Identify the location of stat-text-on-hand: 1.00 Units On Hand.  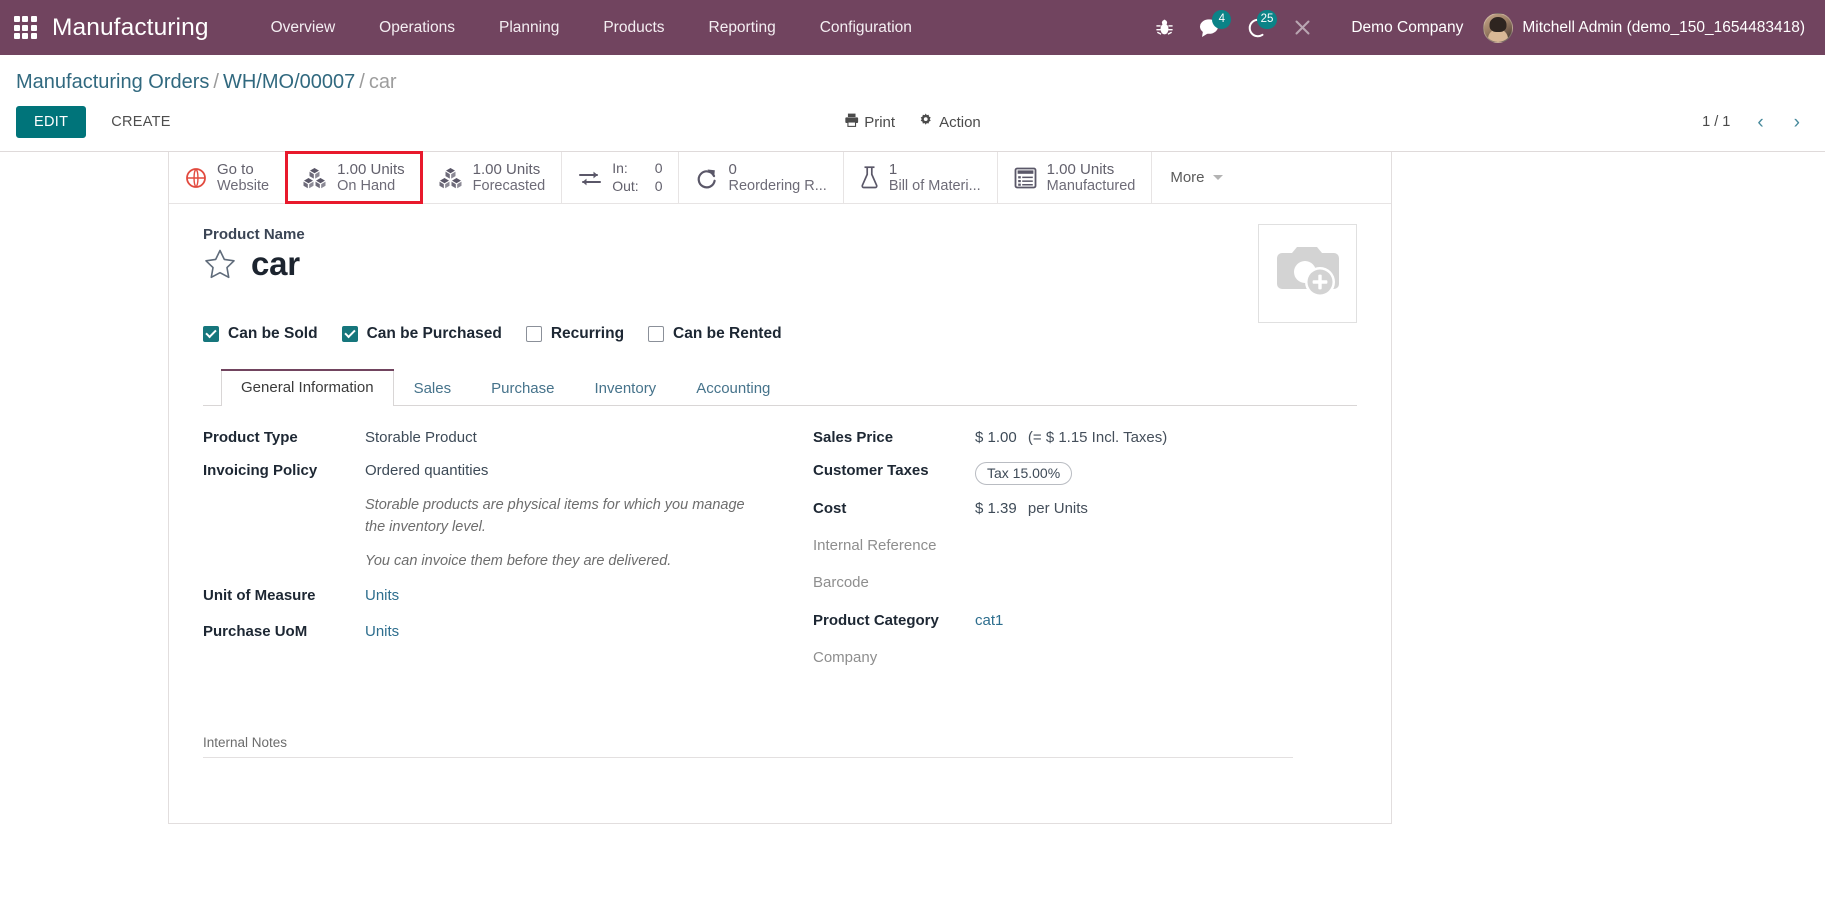
(371, 178).